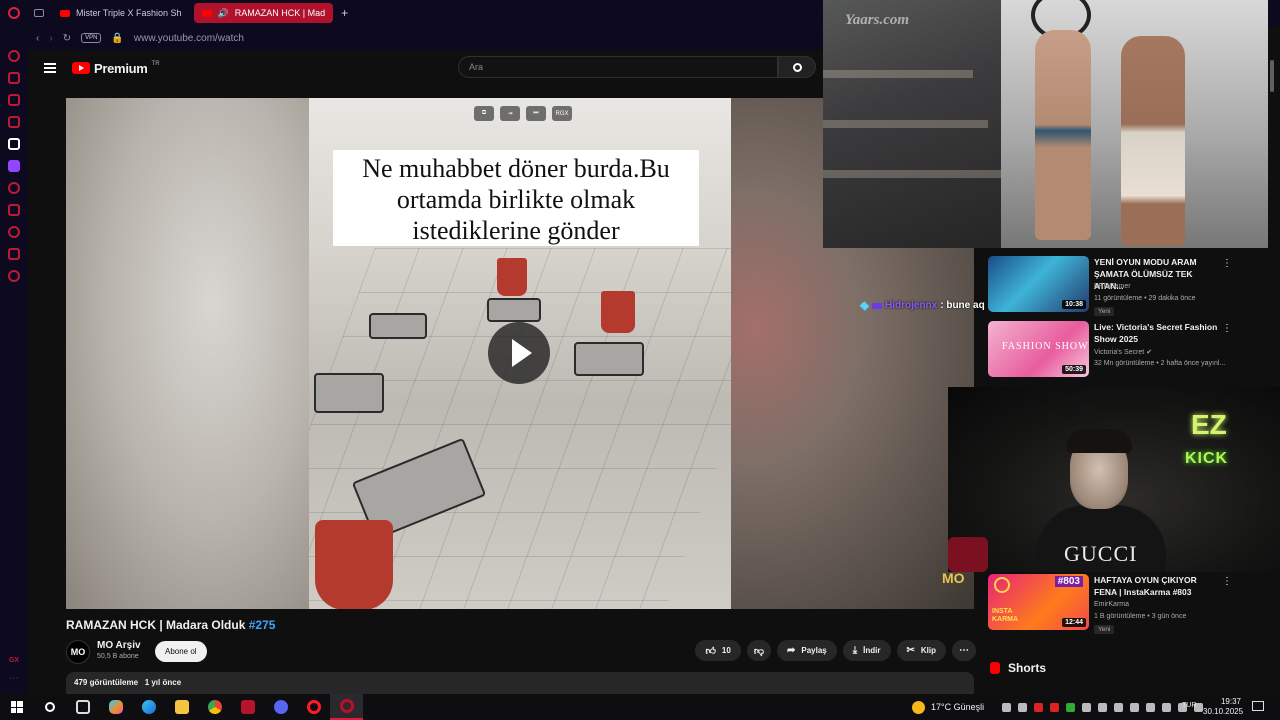 The image size is (1280, 720). Describe the element at coordinates (523, 113) in the screenshot. I see `video-overlay-controls: ⧉ ⇥ ⏭ RGX` at that location.